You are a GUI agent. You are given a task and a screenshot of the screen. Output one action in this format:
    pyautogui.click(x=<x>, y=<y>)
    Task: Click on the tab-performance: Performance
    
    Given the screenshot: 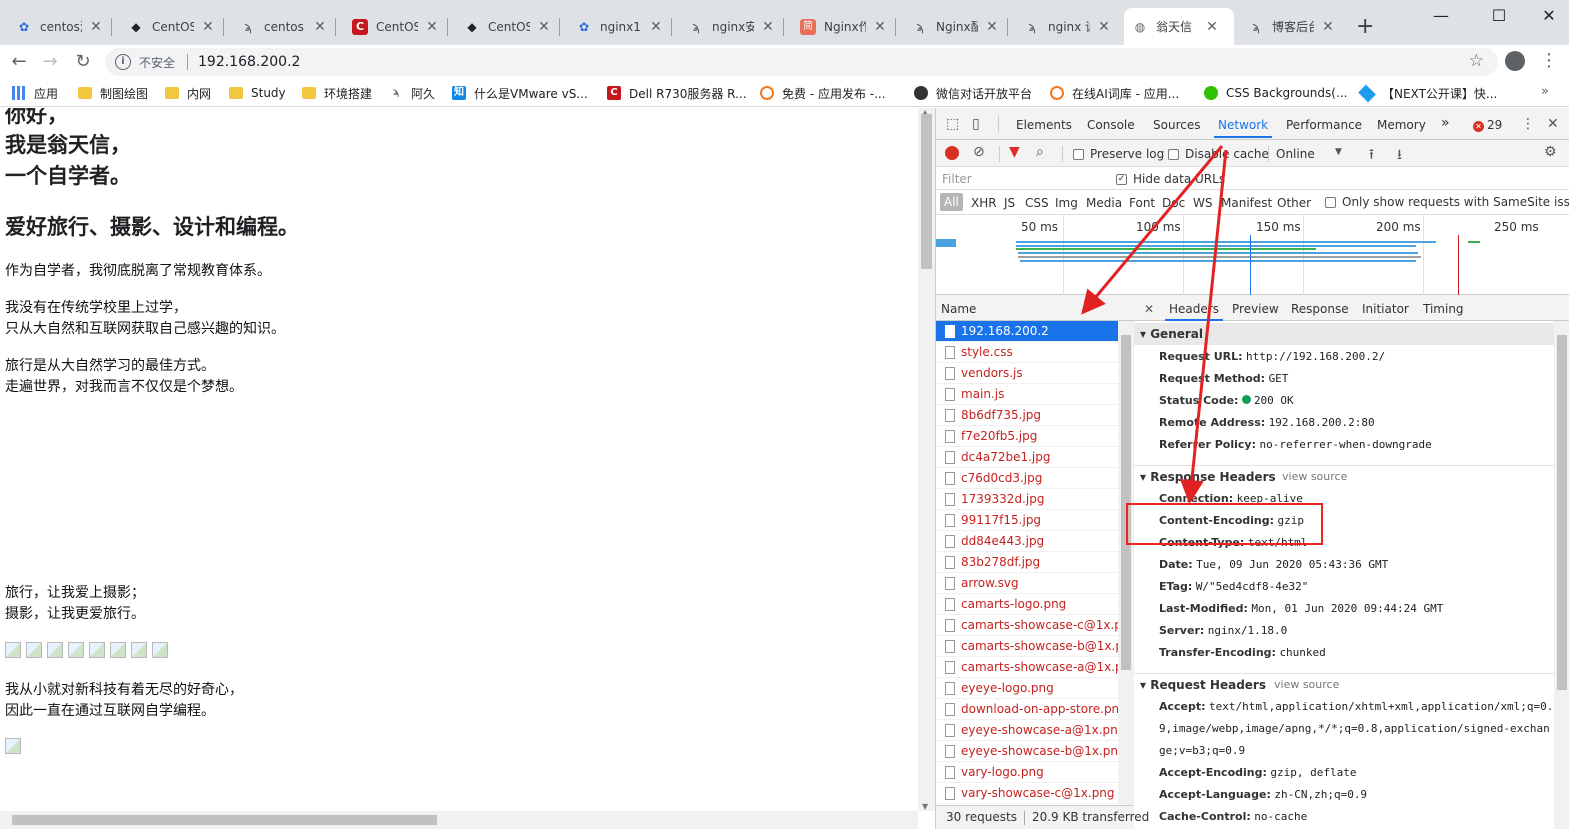 What is the action you would take?
    pyautogui.click(x=1324, y=125)
    